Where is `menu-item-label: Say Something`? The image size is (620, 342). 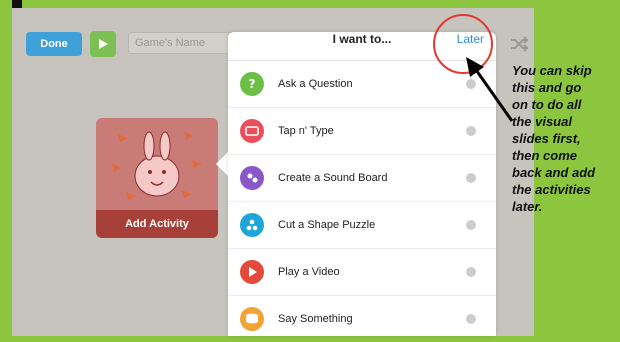 menu-item-label: Say Something is located at coordinates (315, 319).